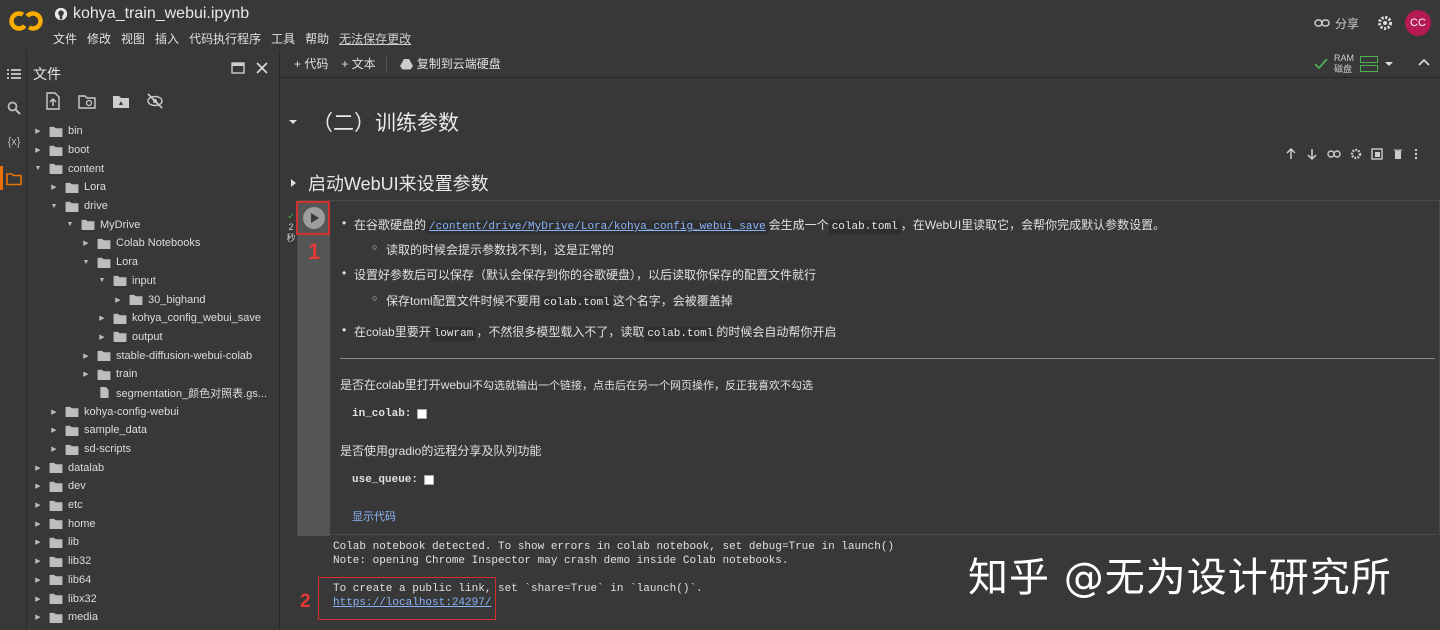 Image resolution: width=1440 pixels, height=630 pixels. What do you see at coordinates (153, 243) in the screenshot?
I see `tree-item-6: ▶ Colab Notebooks` at bounding box center [153, 243].